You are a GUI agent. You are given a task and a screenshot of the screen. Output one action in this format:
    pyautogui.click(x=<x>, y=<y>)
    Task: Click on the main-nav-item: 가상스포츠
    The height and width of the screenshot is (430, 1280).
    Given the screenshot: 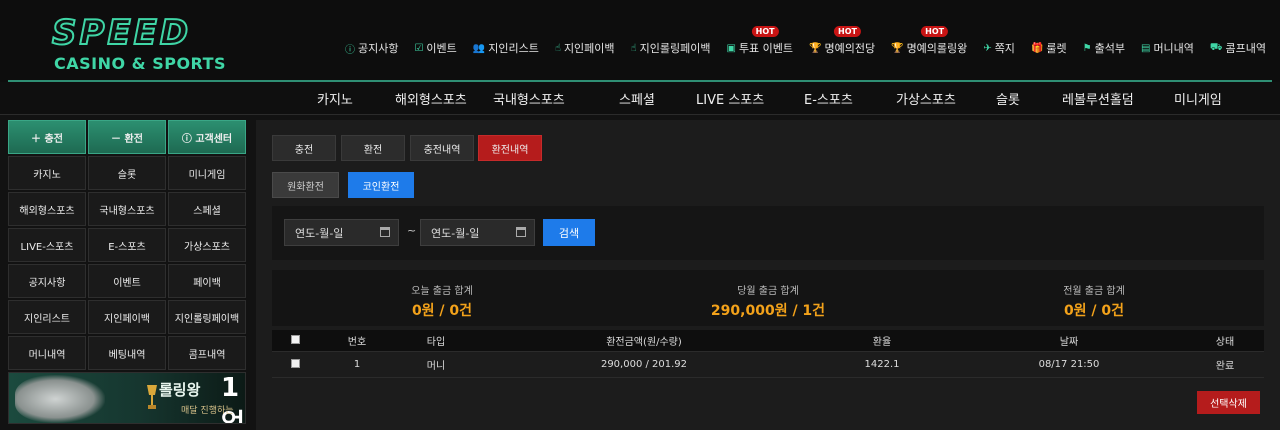 What is the action you would take?
    pyautogui.click(x=926, y=98)
    